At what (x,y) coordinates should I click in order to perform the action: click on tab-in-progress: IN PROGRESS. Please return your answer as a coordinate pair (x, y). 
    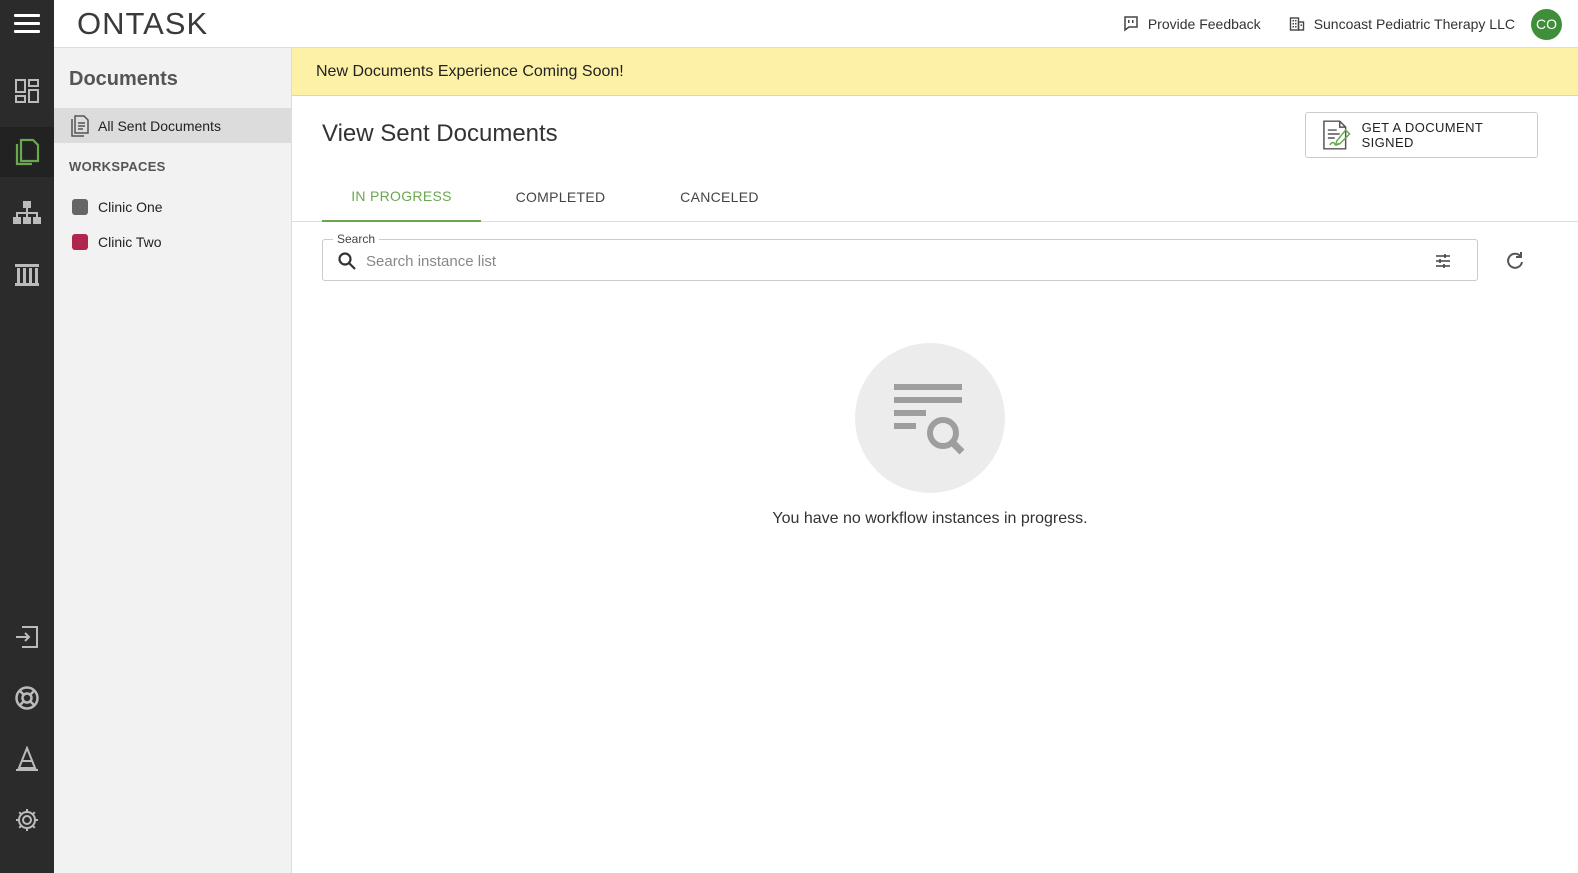
    Looking at the image, I should click on (401, 197).